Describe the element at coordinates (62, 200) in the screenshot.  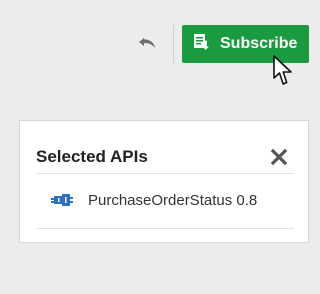
I see `api-plugin-icon` at that location.